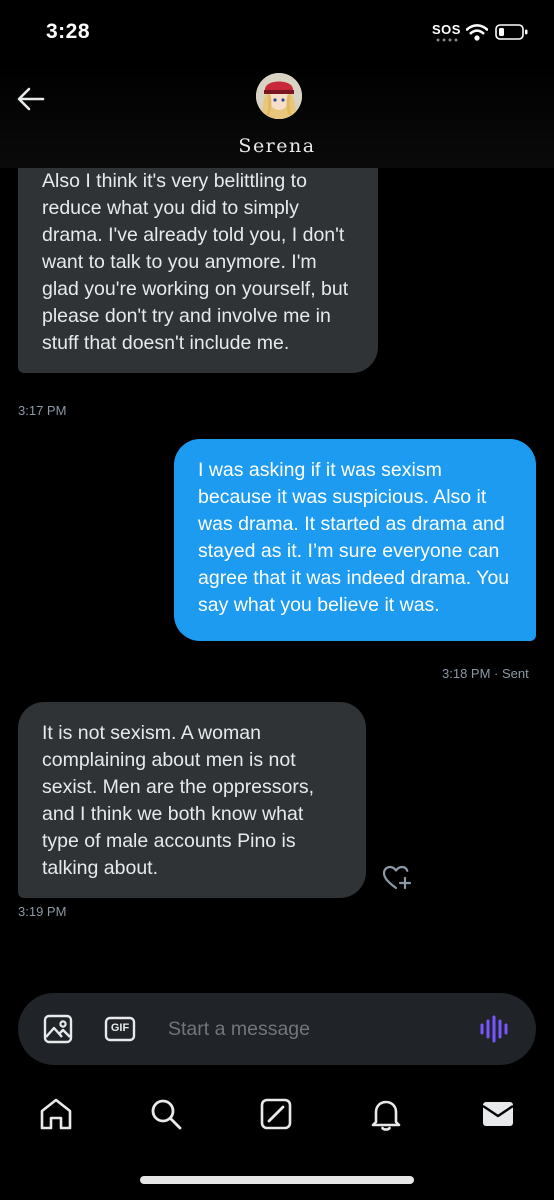 The width and height of the screenshot is (554, 1200). What do you see at coordinates (466, 673) in the screenshot?
I see `message-time: 3:18 PM` at bounding box center [466, 673].